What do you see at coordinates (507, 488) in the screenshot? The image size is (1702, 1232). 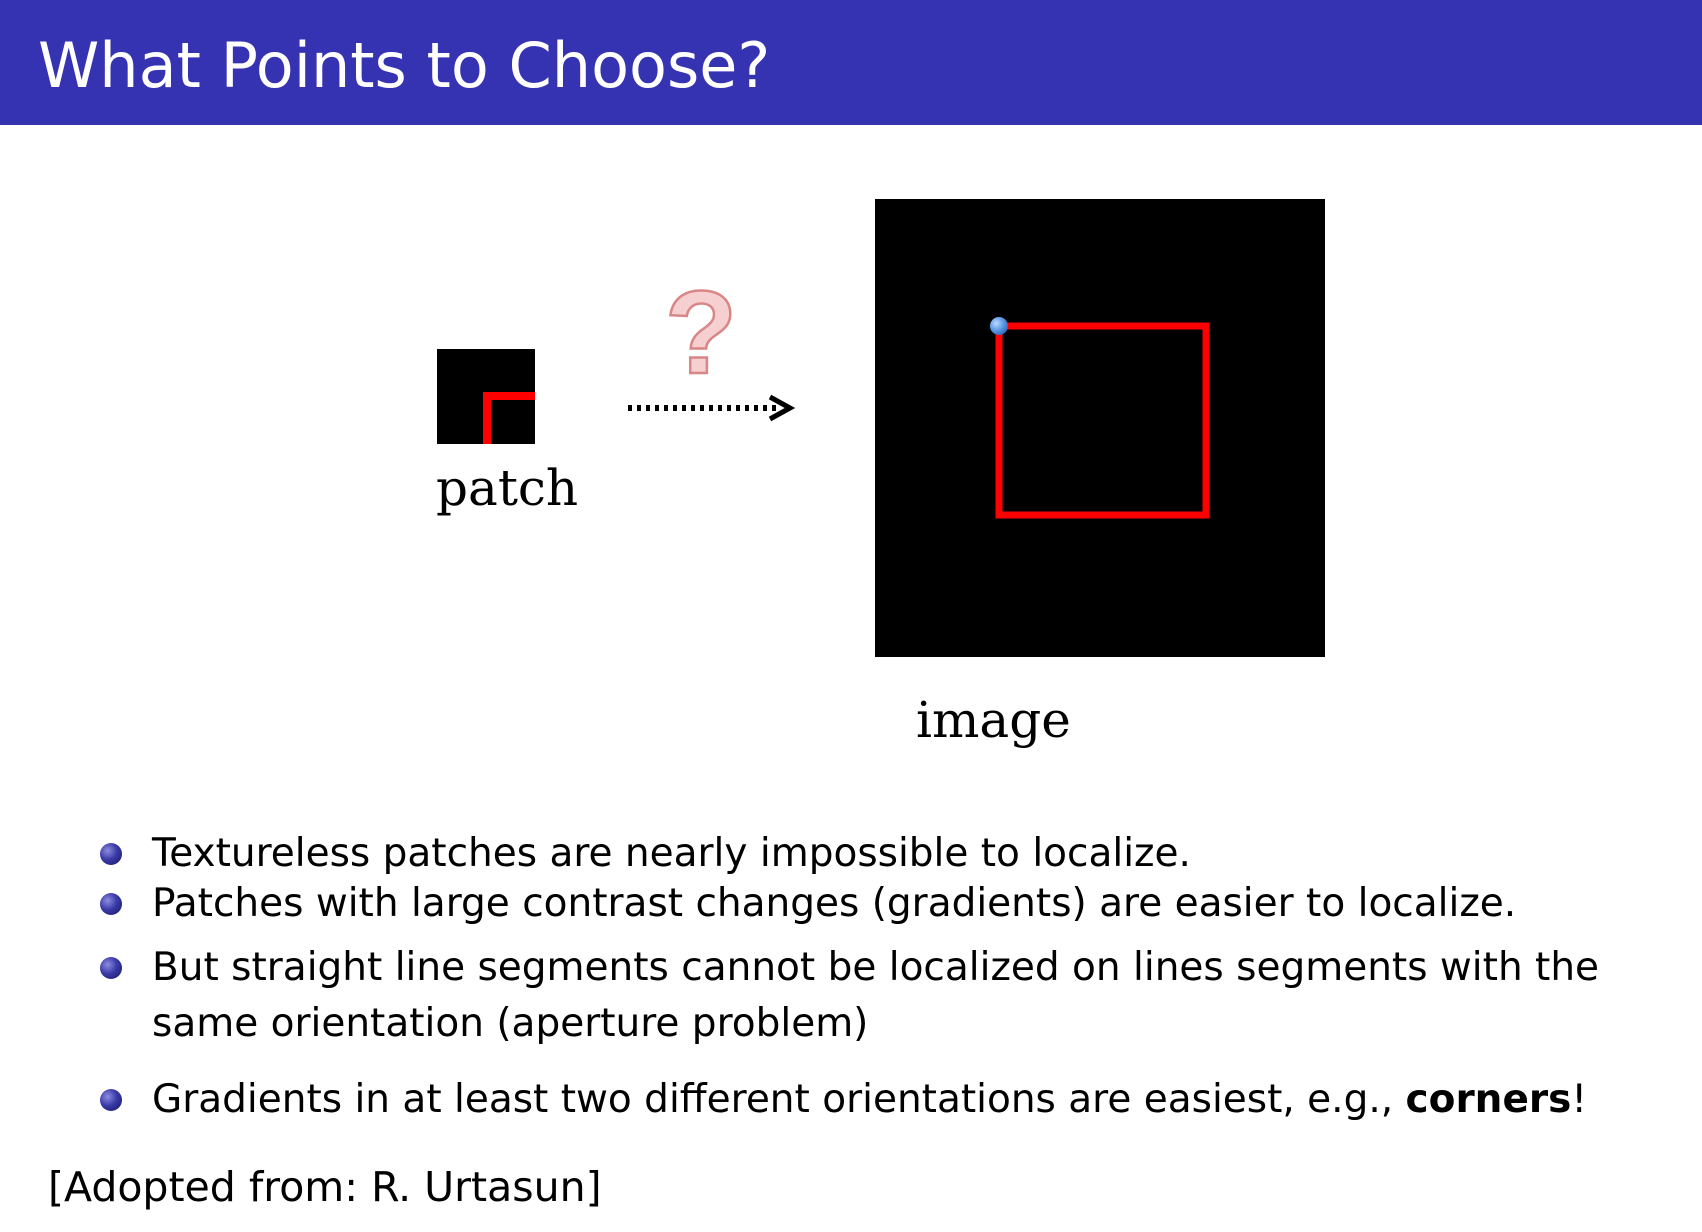 I see `patch-label: patch` at bounding box center [507, 488].